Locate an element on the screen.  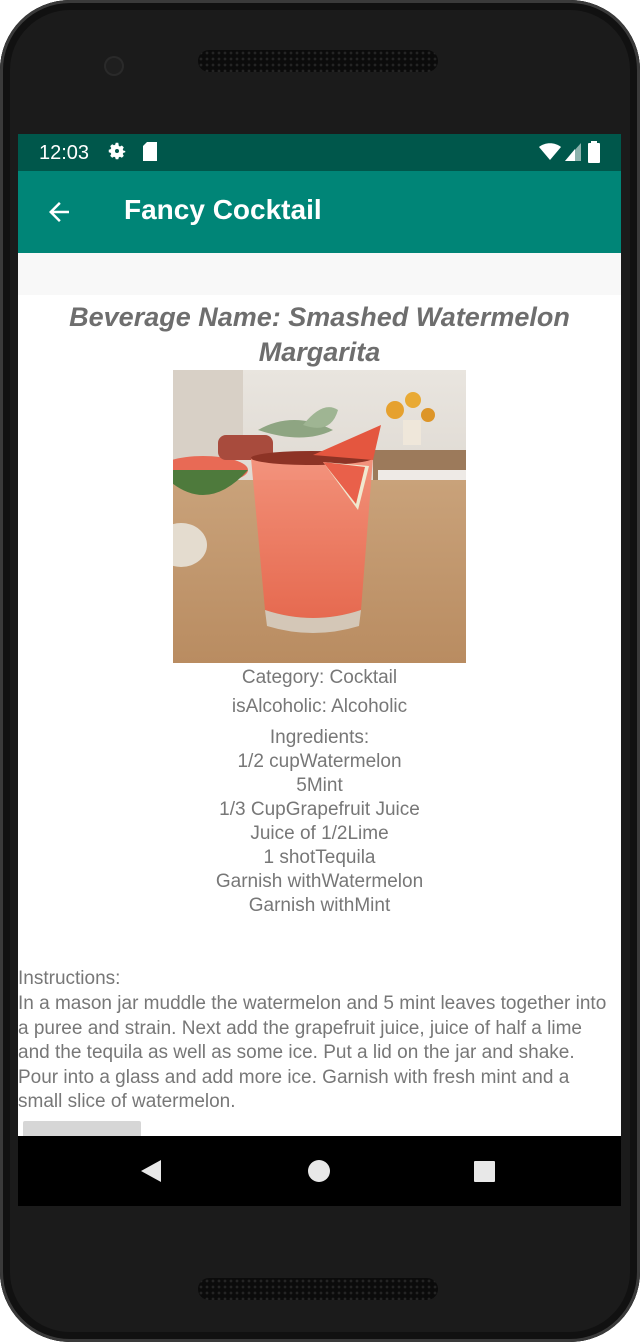
ingredient-item: Juice of 1/2Lime is located at coordinates (319, 833).